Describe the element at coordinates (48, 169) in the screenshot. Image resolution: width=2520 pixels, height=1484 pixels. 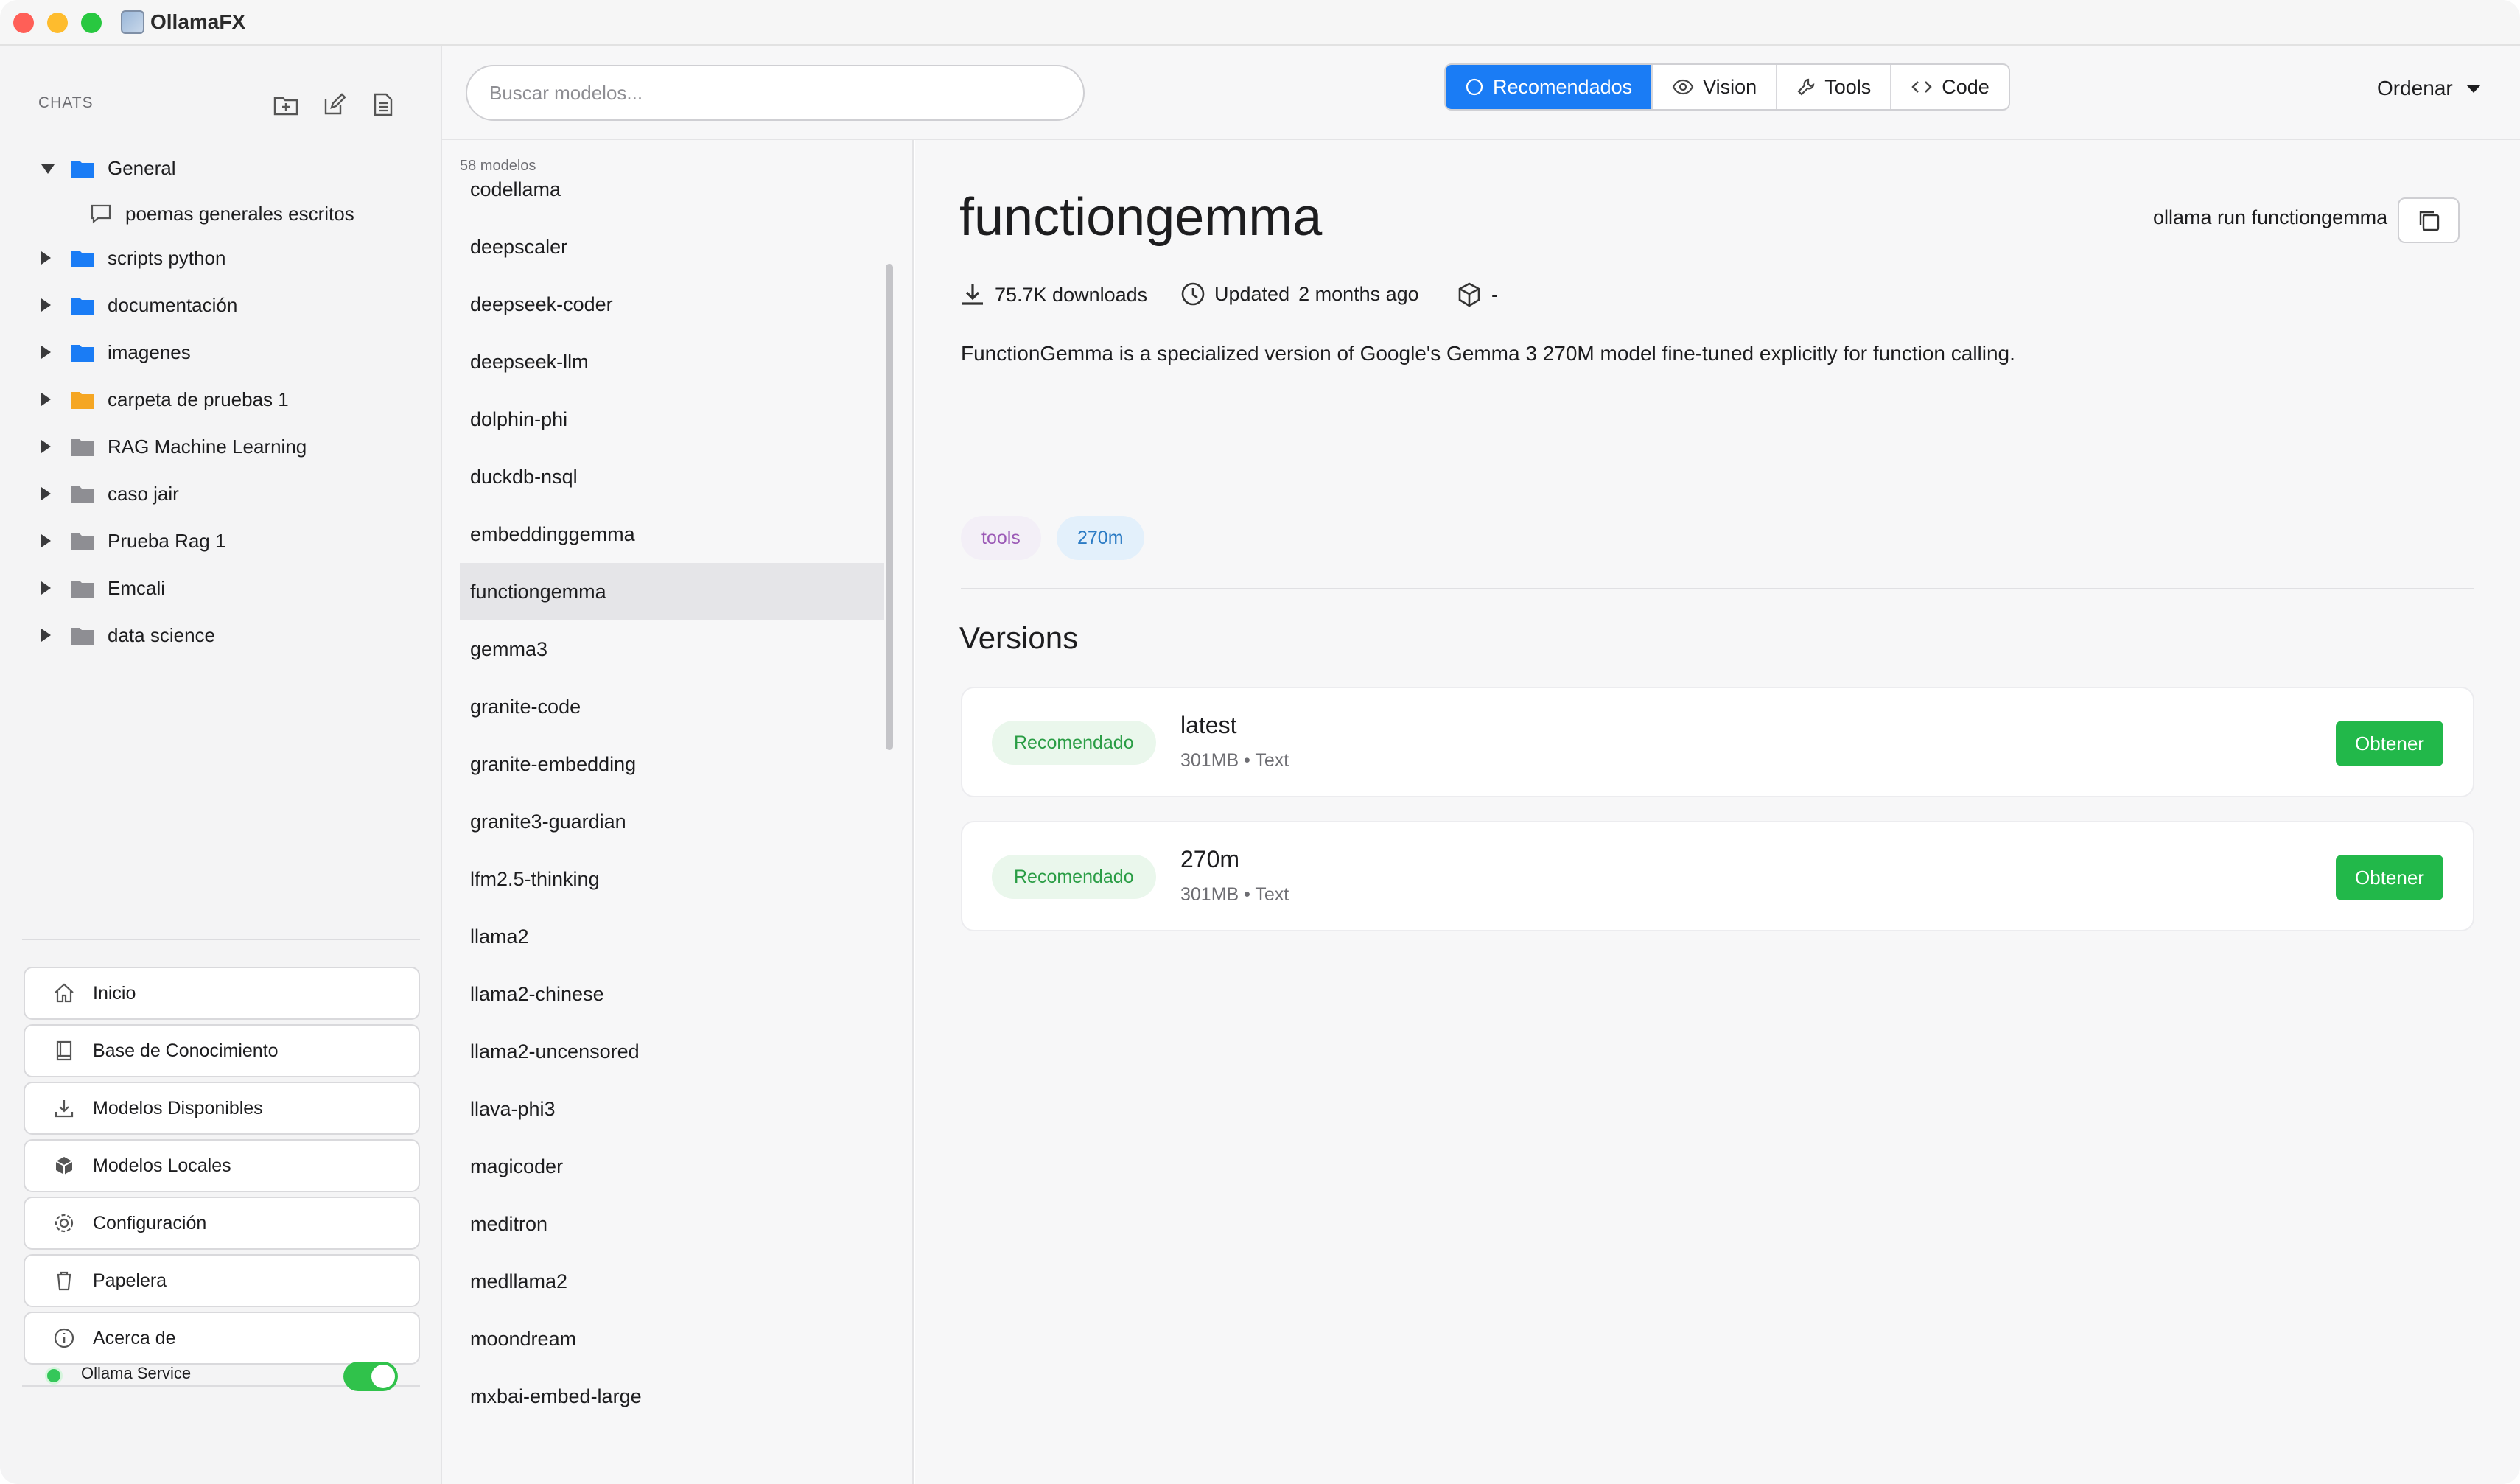
I see `chevron-down-icon` at that location.